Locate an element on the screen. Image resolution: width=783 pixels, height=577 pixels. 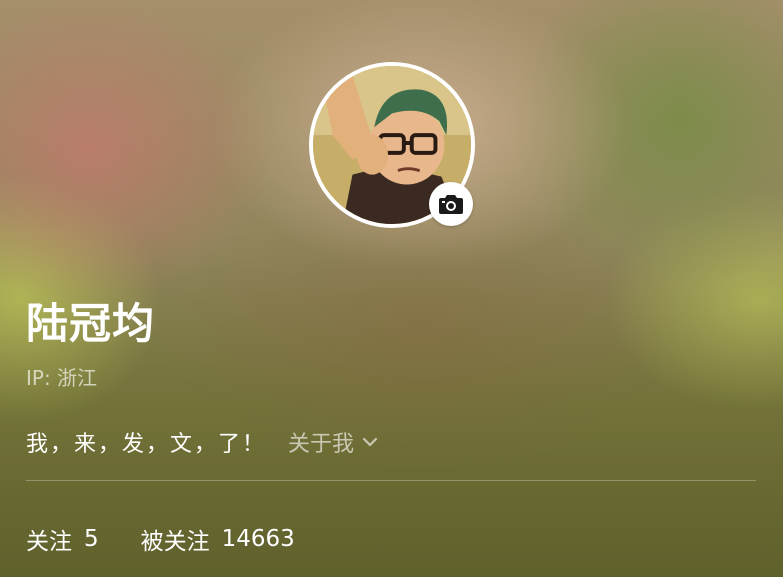
avatar-container is located at coordinates (392, 145).